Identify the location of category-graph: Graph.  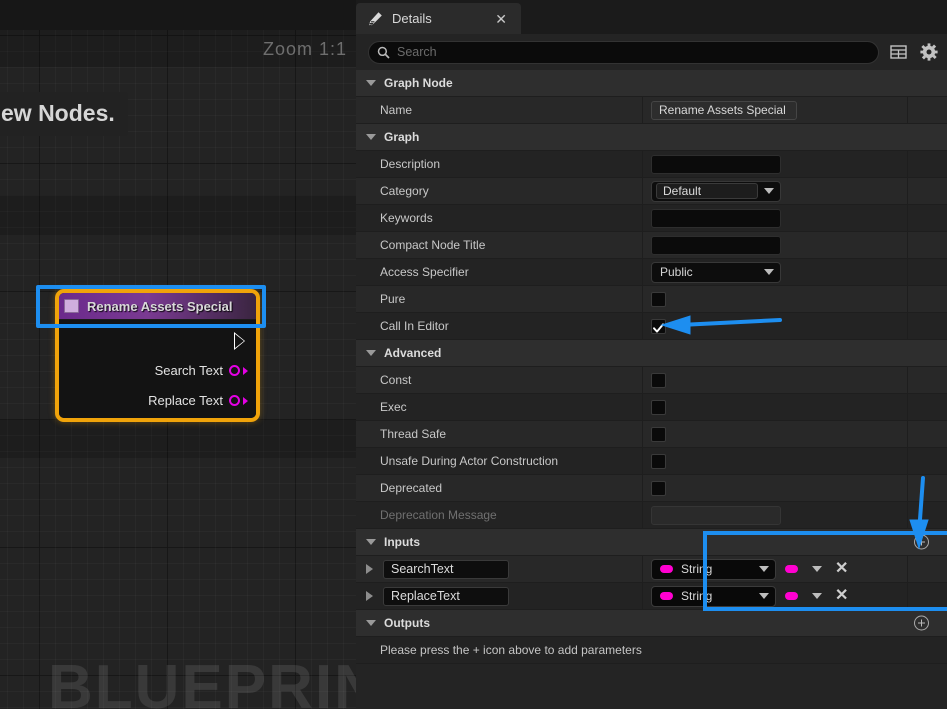
(651, 137).